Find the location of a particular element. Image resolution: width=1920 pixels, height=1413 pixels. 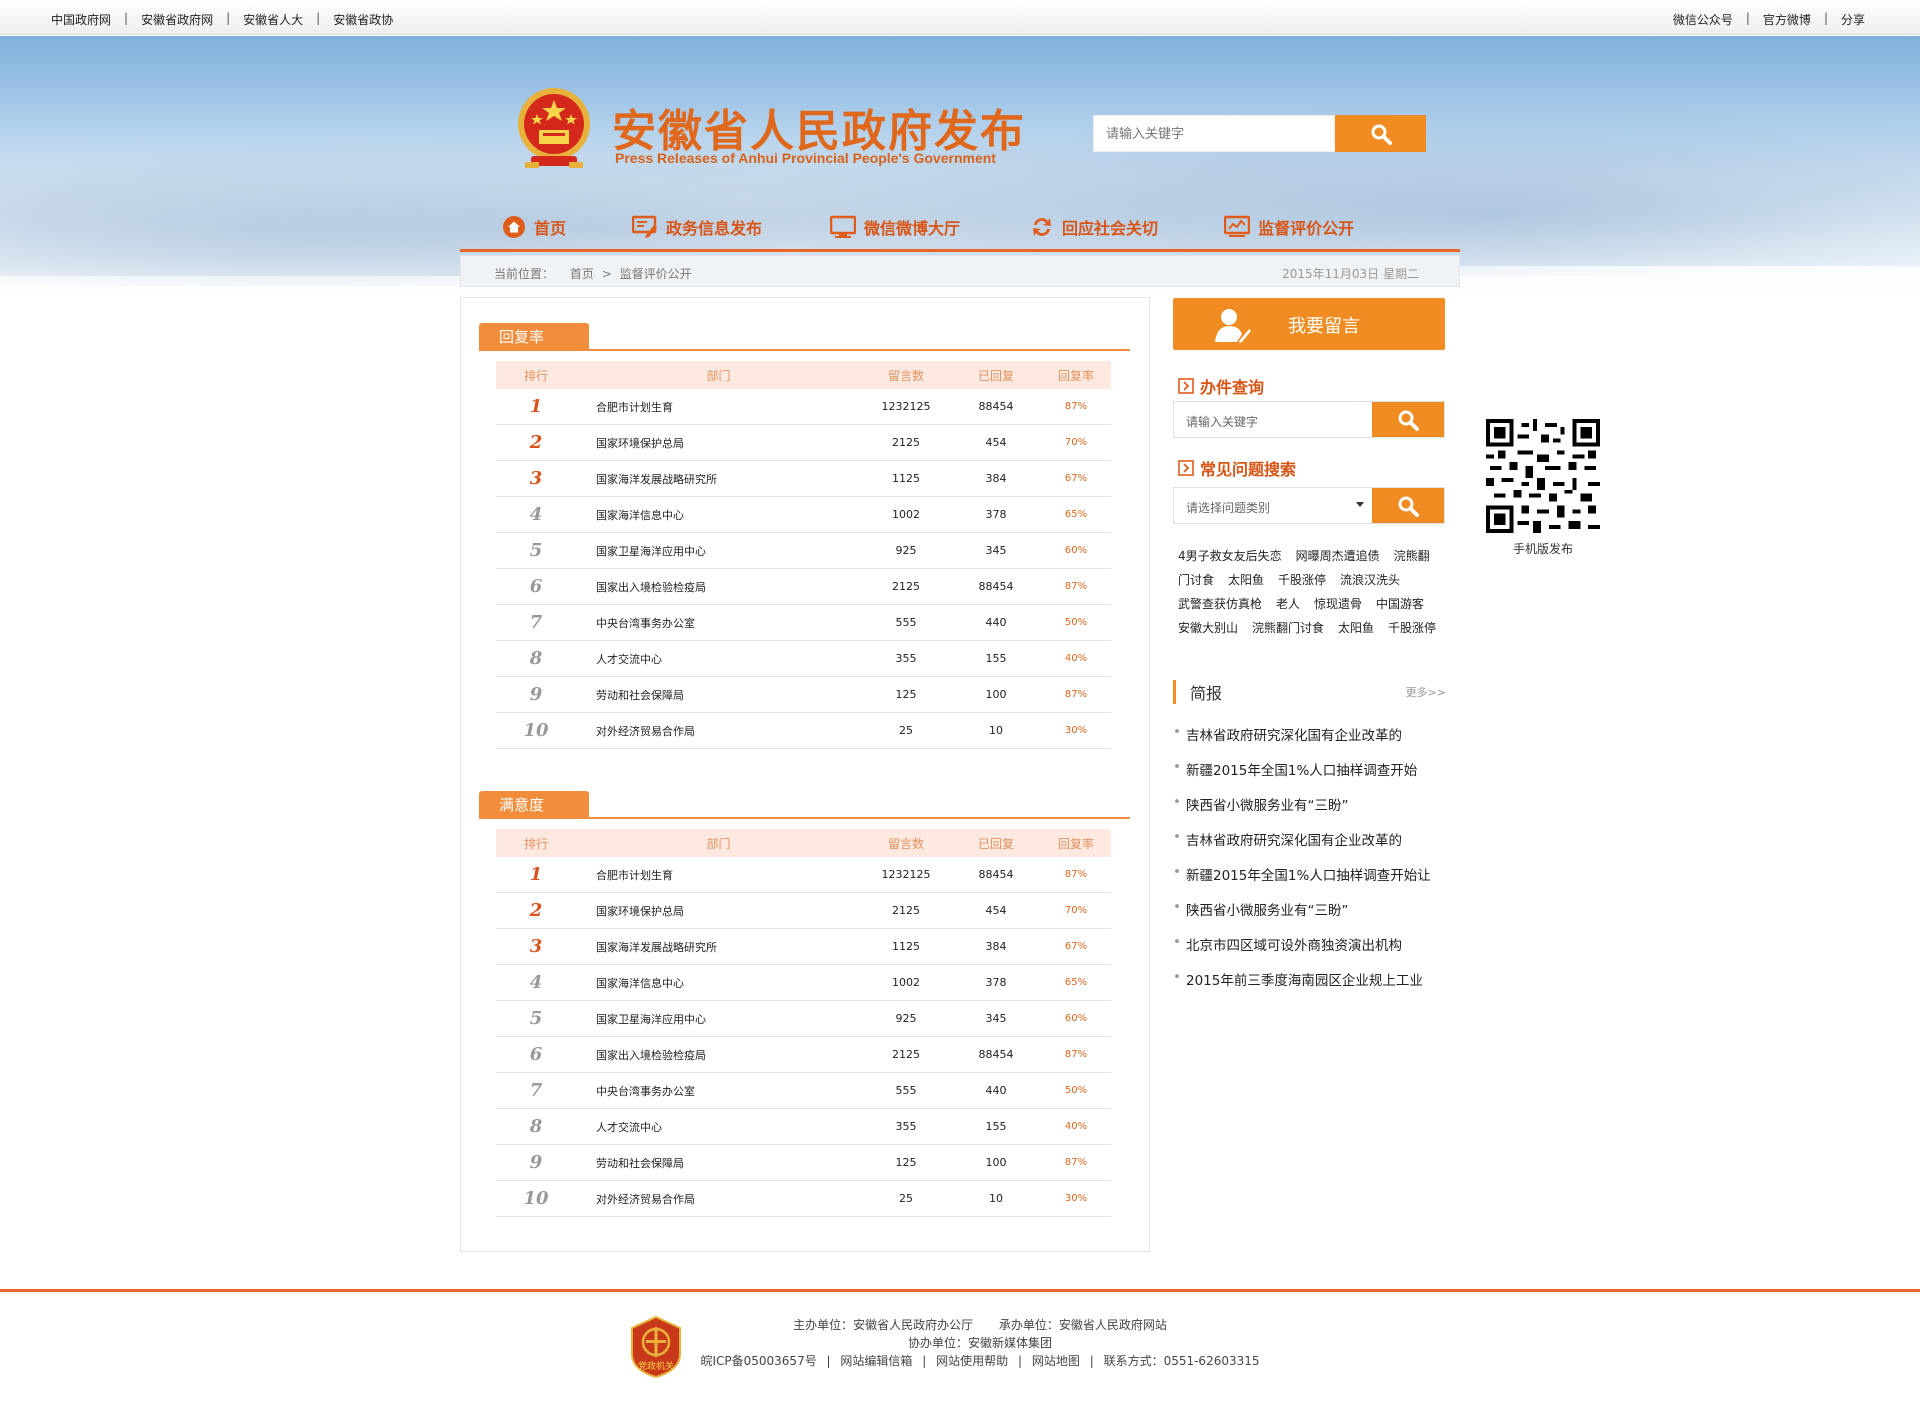

hot-tag-link: 网曝周杰遭追债 is located at coordinates (1338, 556).